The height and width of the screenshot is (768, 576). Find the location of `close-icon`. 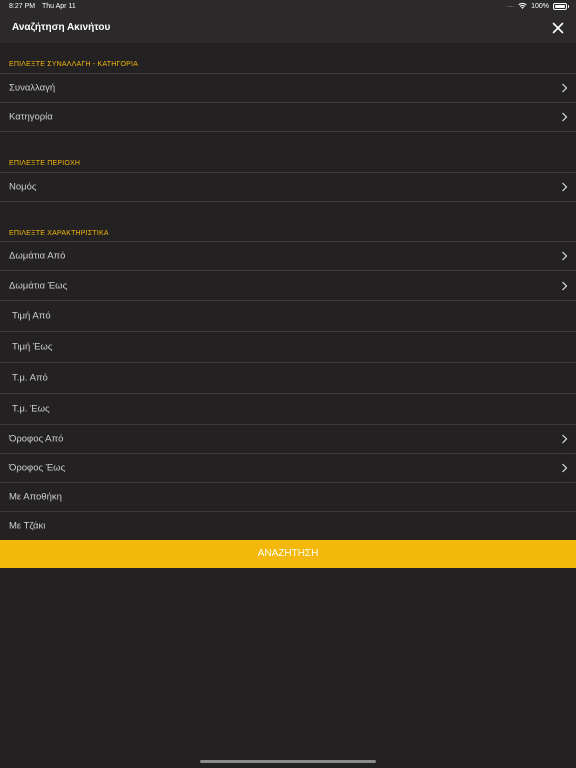

close-icon is located at coordinates (558, 28).